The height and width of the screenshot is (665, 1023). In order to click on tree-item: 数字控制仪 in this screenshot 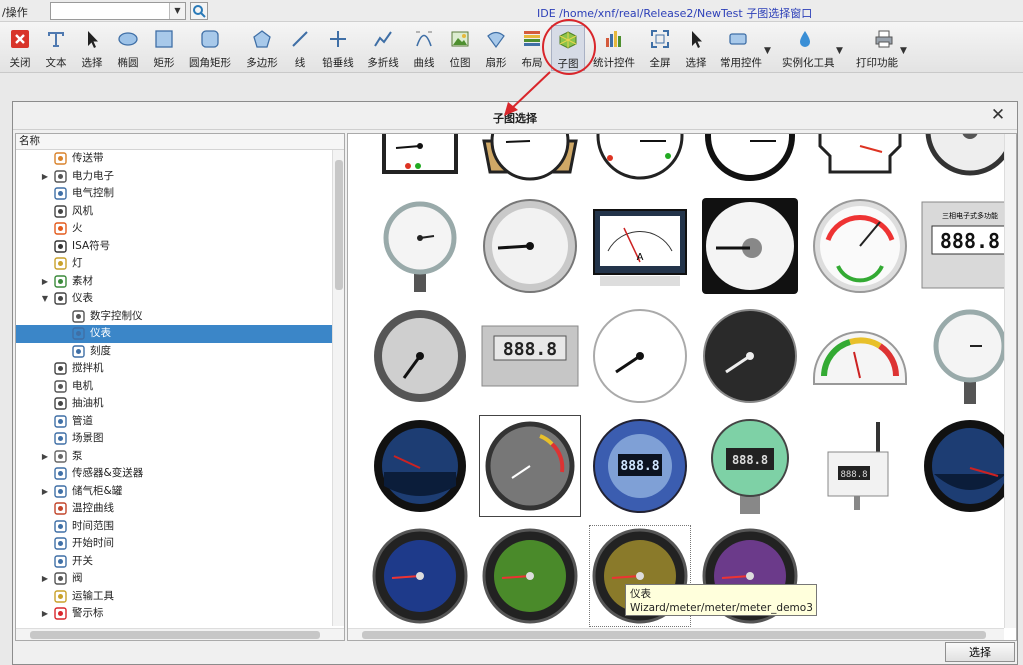, I will do `click(174, 317)`.